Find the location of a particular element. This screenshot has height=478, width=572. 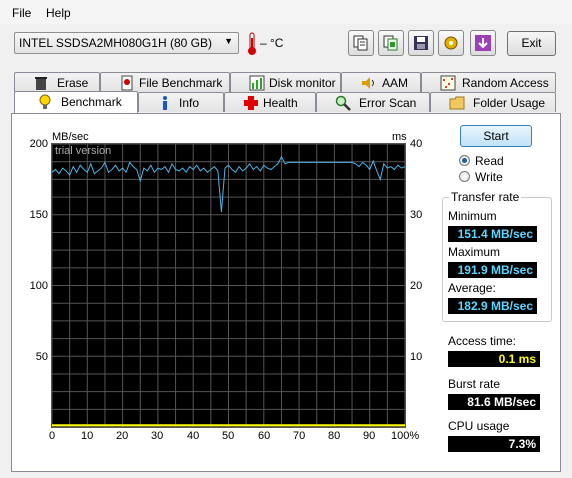

tab-folder-usage: Folder Usage is located at coordinates (493, 102).